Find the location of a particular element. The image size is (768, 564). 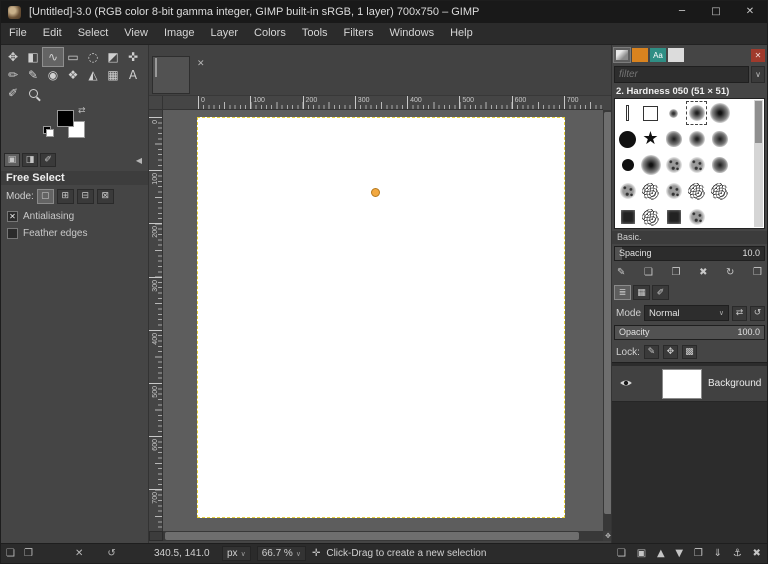

spacing-slider: Spacing 10.0 is located at coordinates (689, 253).